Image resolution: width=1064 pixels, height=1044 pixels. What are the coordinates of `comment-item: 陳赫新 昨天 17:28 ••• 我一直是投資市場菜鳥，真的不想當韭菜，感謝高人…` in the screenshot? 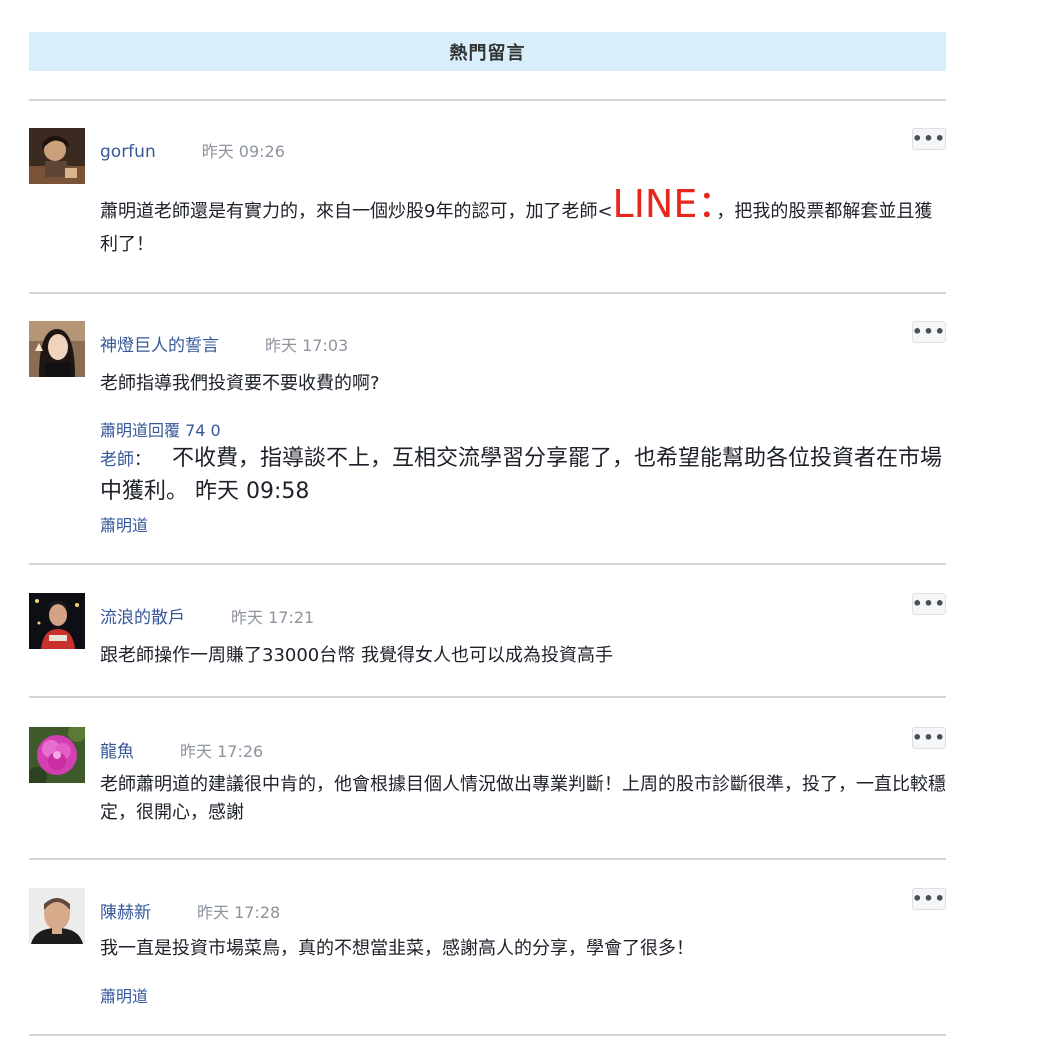 It's located at (487, 958).